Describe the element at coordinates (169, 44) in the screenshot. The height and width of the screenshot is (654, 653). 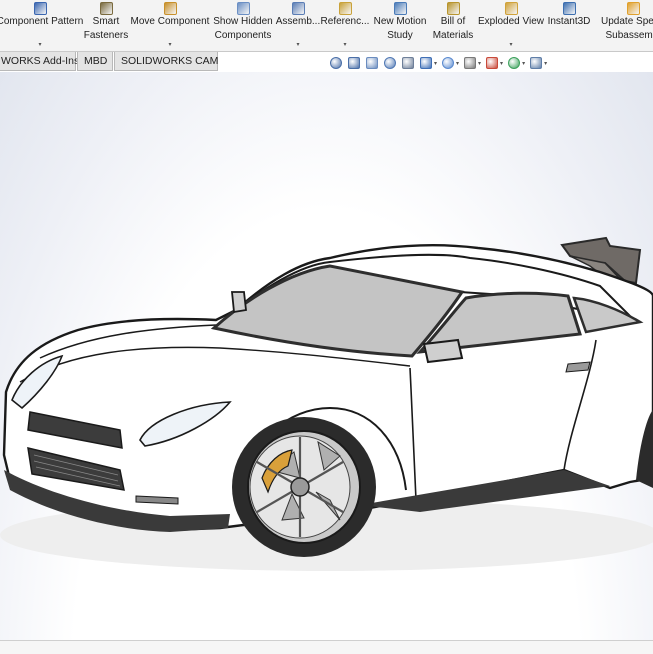
I see `move-component-dropdown-arrow-icon: ▾` at that location.